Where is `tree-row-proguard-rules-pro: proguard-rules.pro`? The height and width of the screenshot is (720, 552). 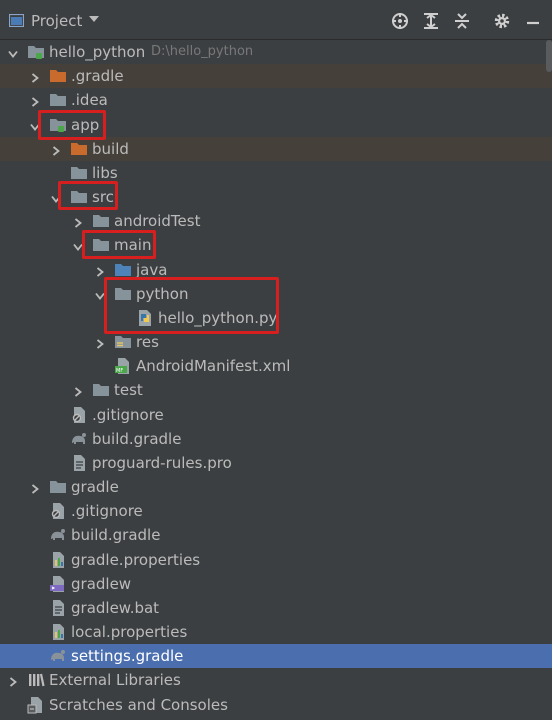
tree-row-proguard-rules-pro: proguard-rules.pro is located at coordinates (276, 463).